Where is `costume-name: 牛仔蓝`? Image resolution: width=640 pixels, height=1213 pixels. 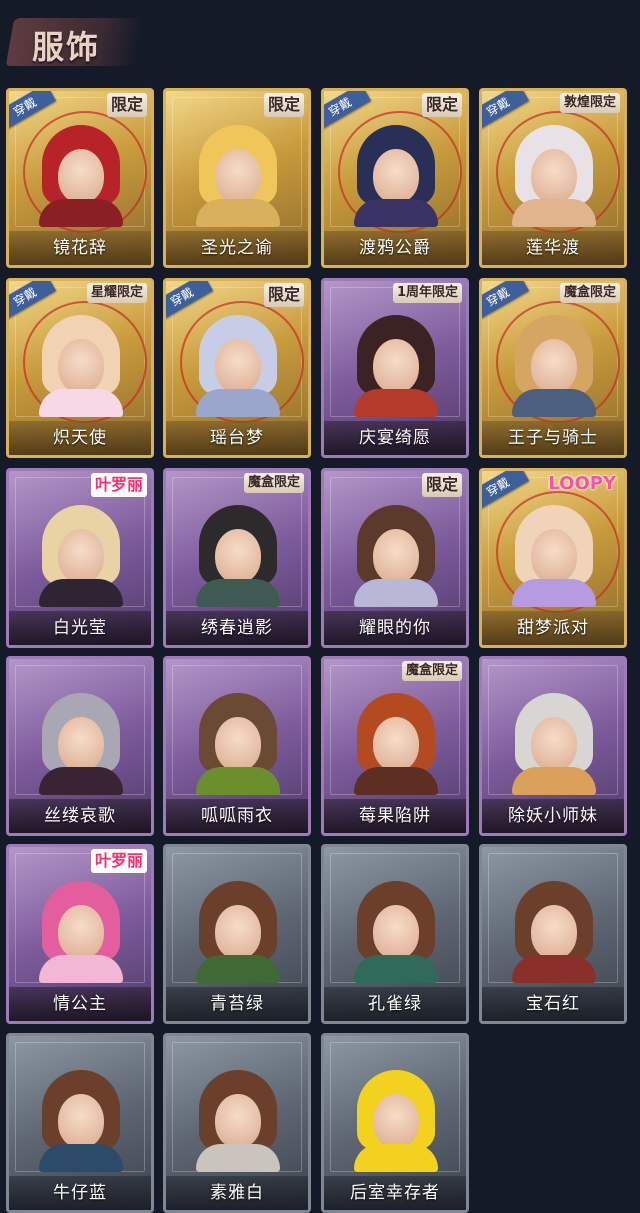
costume-name: 牛仔蓝 is located at coordinates (80, 1193).